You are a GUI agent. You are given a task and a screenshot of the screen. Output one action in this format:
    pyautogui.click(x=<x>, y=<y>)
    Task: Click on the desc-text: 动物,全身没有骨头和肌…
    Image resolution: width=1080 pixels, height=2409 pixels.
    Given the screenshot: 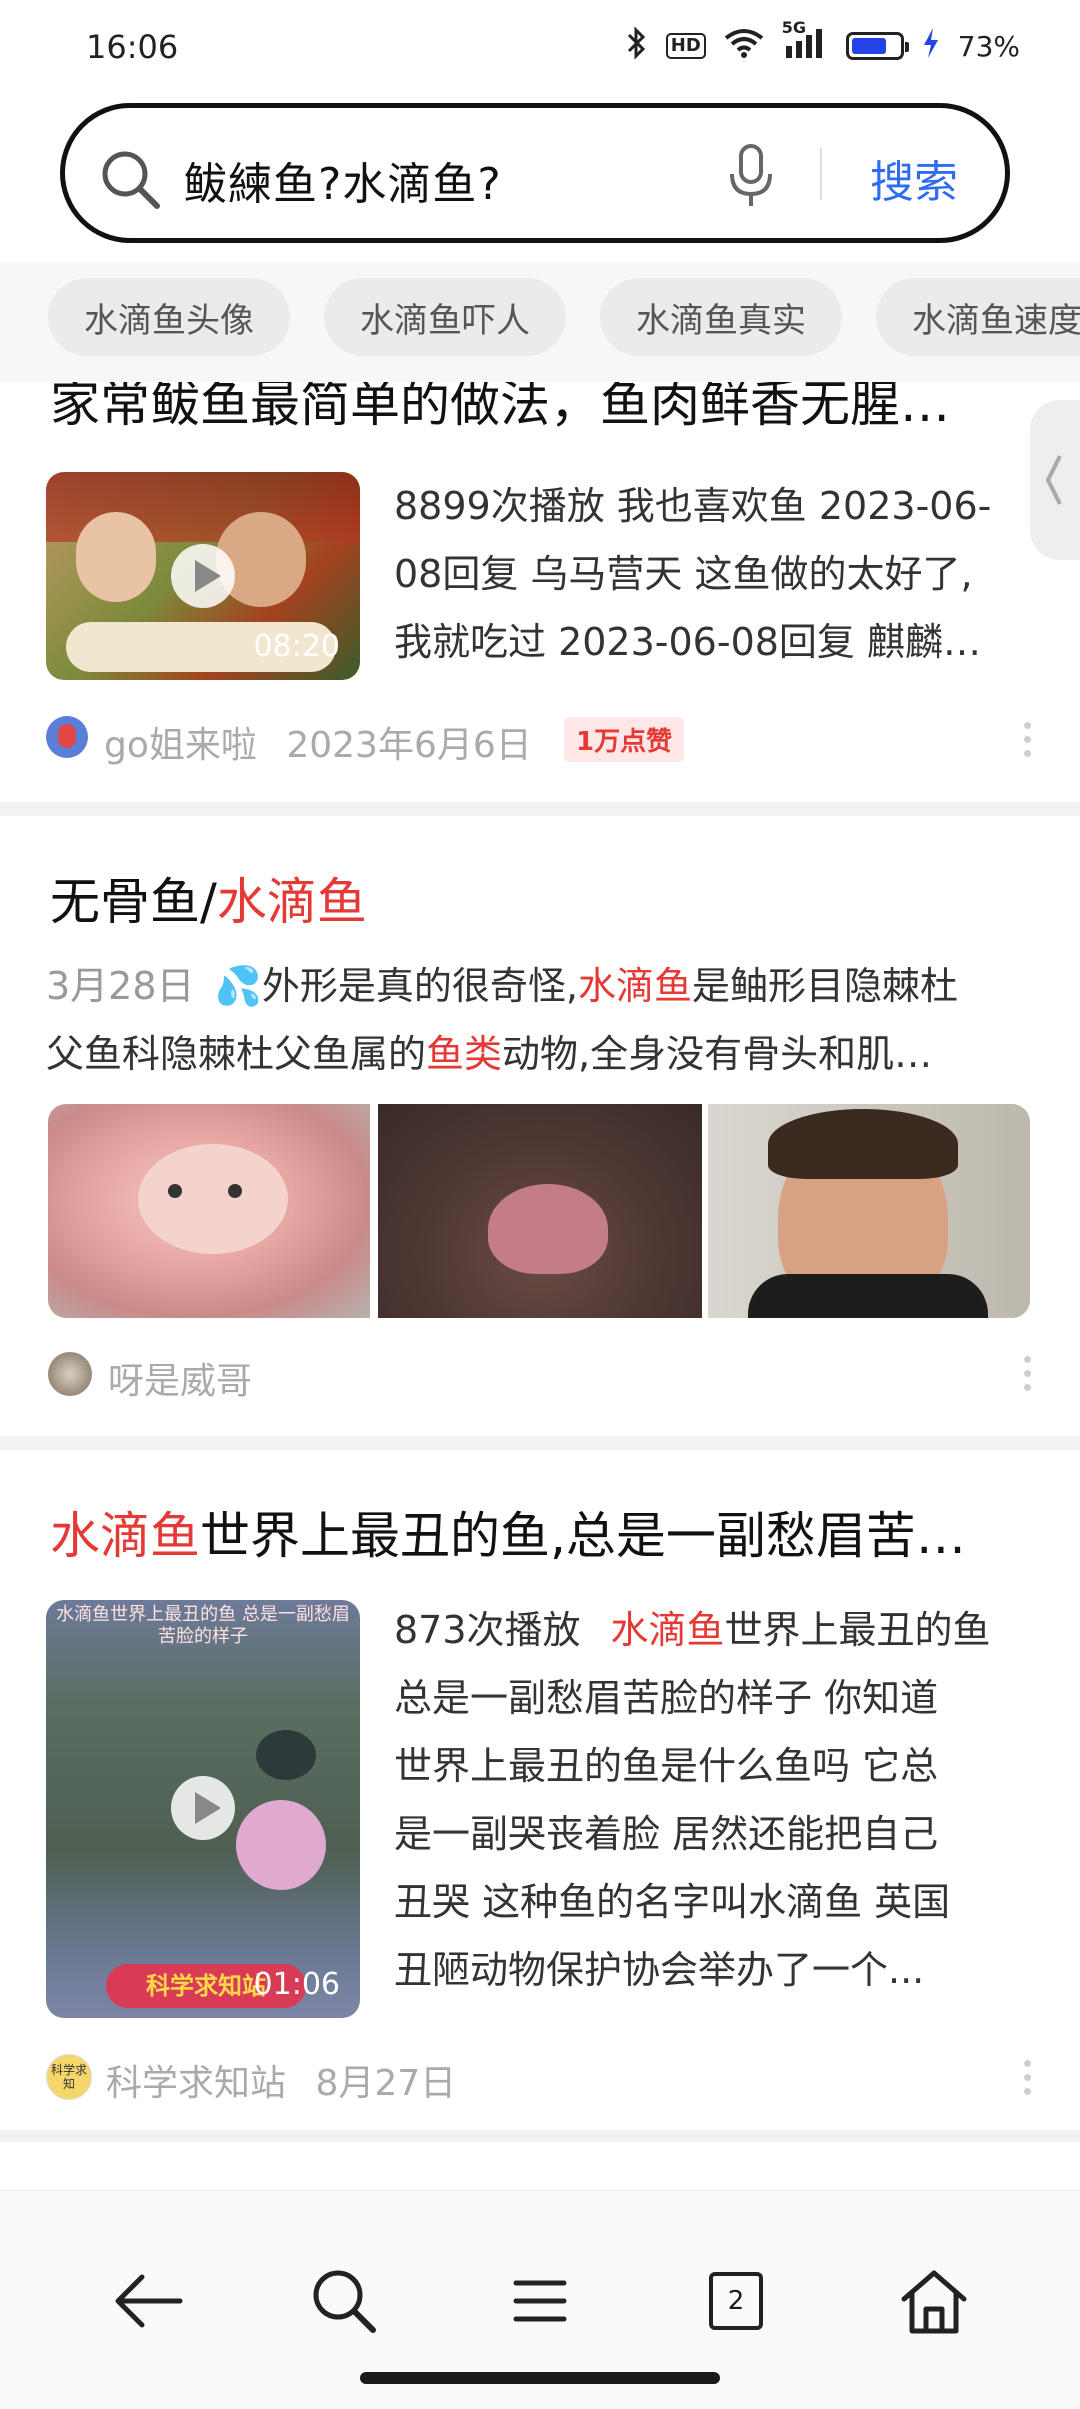 What is the action you would take?
    pyautogui.click(x=717, y=1054)
    